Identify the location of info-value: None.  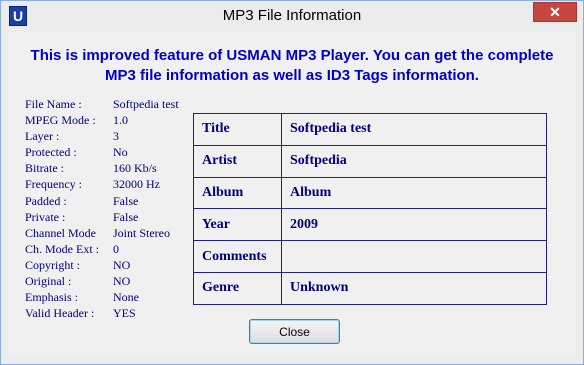
(126, 297).